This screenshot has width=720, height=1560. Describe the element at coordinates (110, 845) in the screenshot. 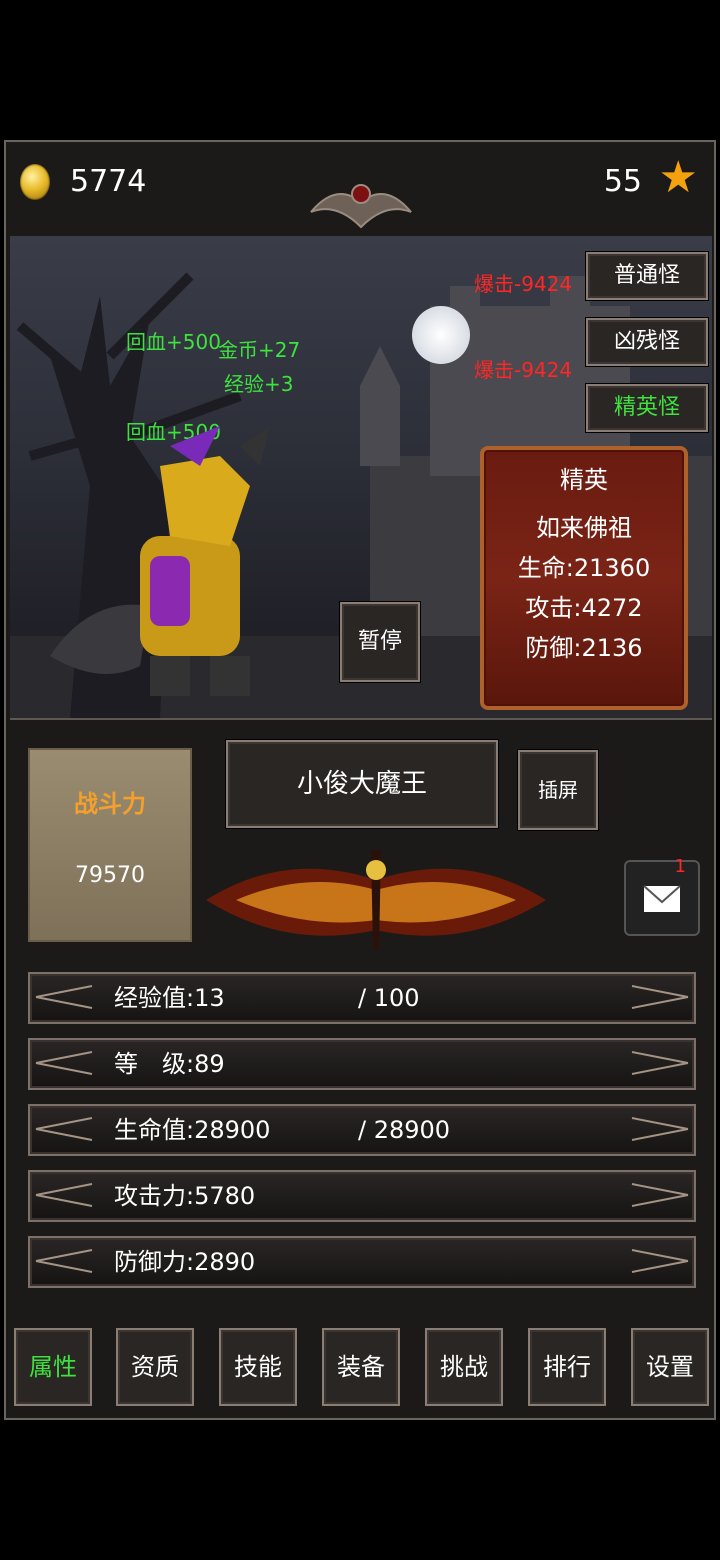

I see `combat-power-card: 战斗力 79570` at that location.